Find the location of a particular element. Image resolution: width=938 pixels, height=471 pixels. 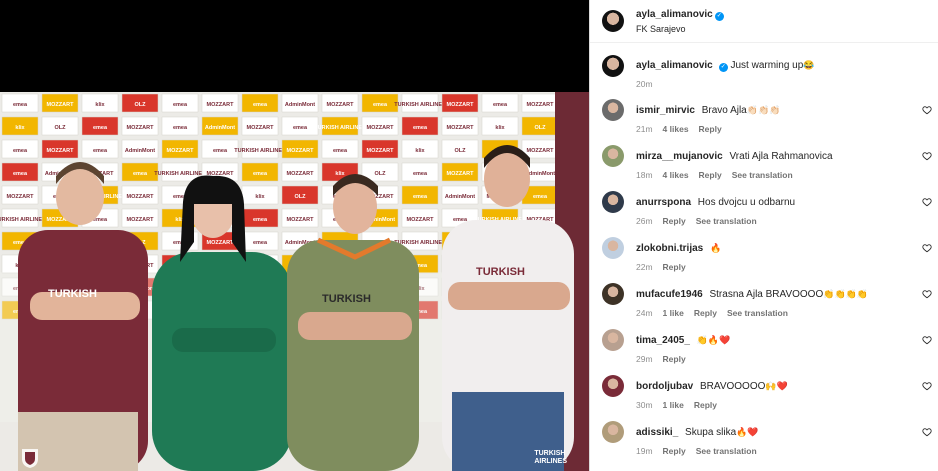

comment-row: tima_2405_ 👏🔥❤️ 29m Reply is located at coordinates (770, 352).